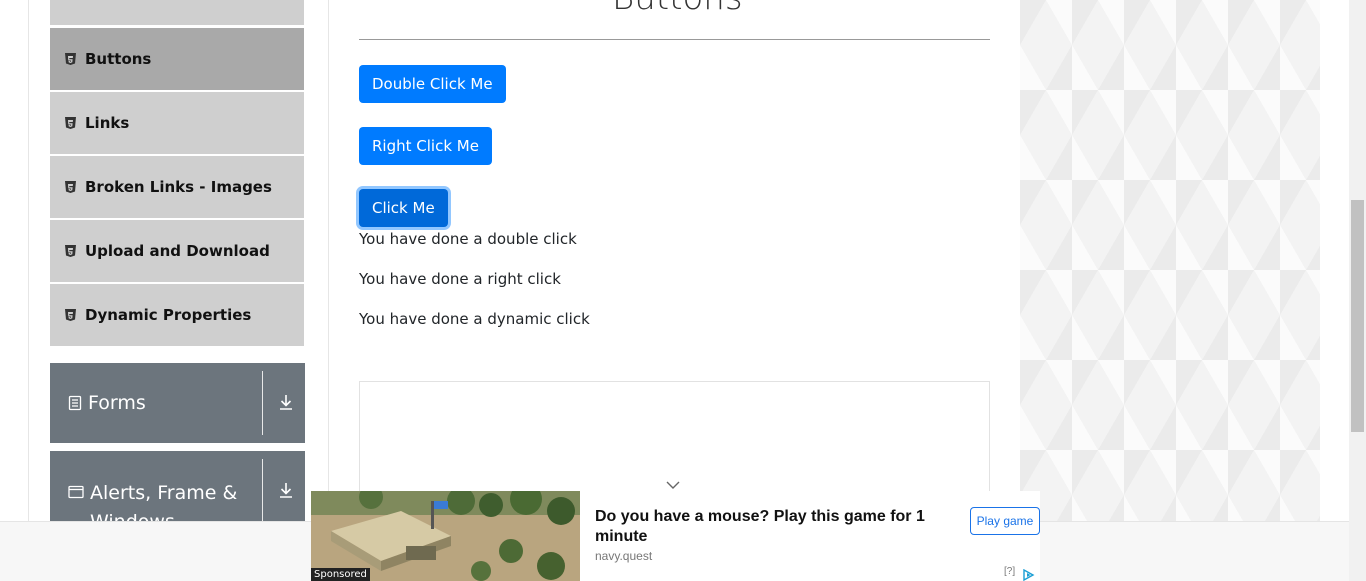  What do you see at coordinates (177, 59) in the screenshot?
I see `sidebar-item-buttons: Buttons` at bounding box center [177, 59].